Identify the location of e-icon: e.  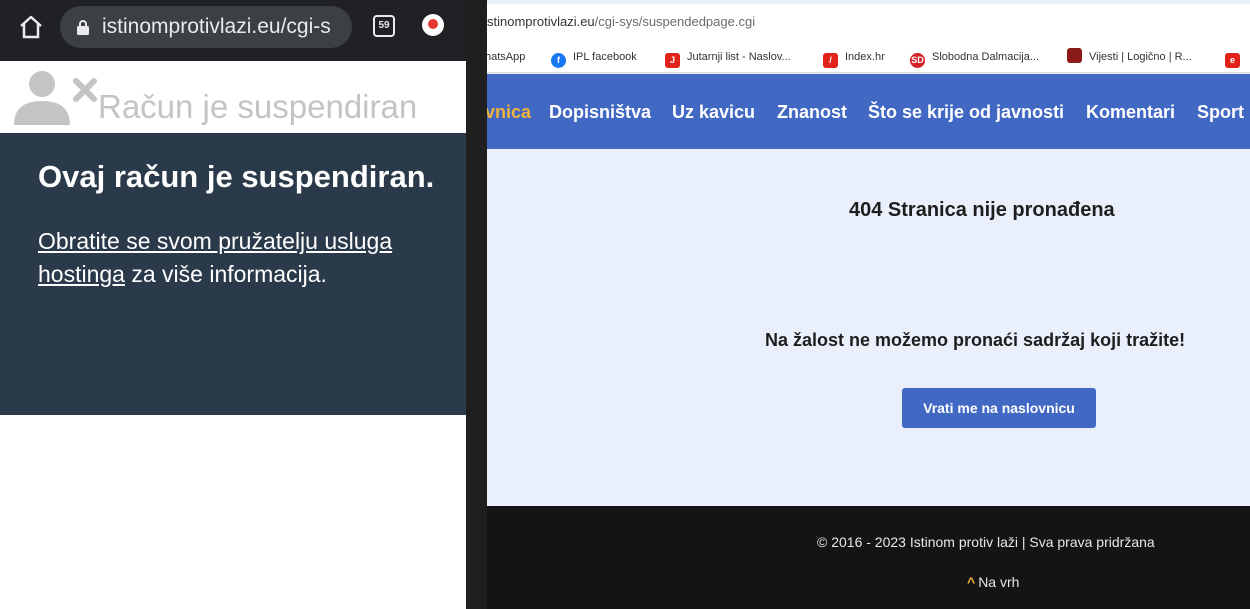
(1232, 60).